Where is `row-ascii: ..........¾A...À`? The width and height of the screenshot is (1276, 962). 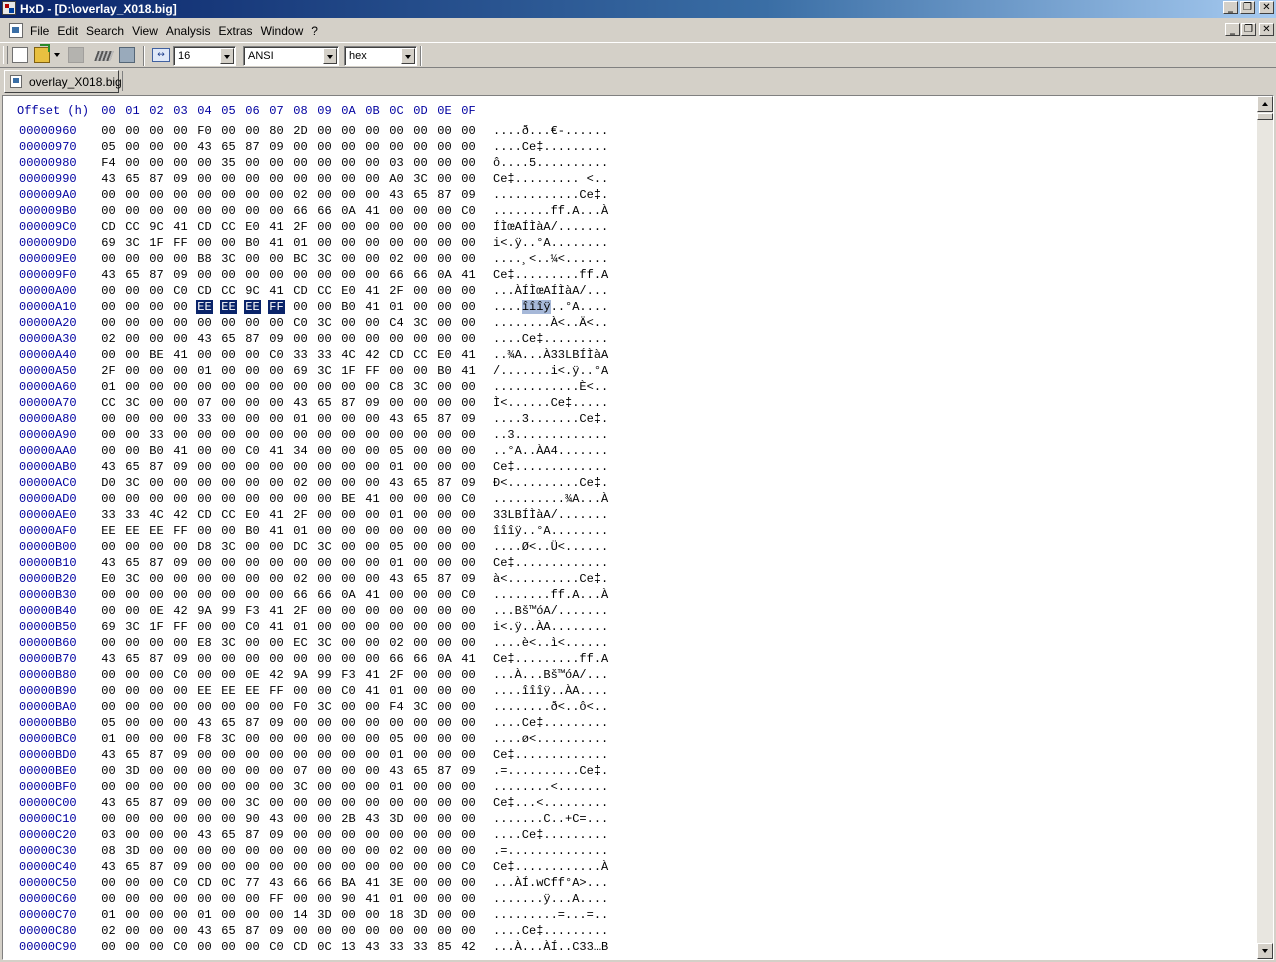
row-ascii: ..........¾A...À is located at coordinates (550, 499).